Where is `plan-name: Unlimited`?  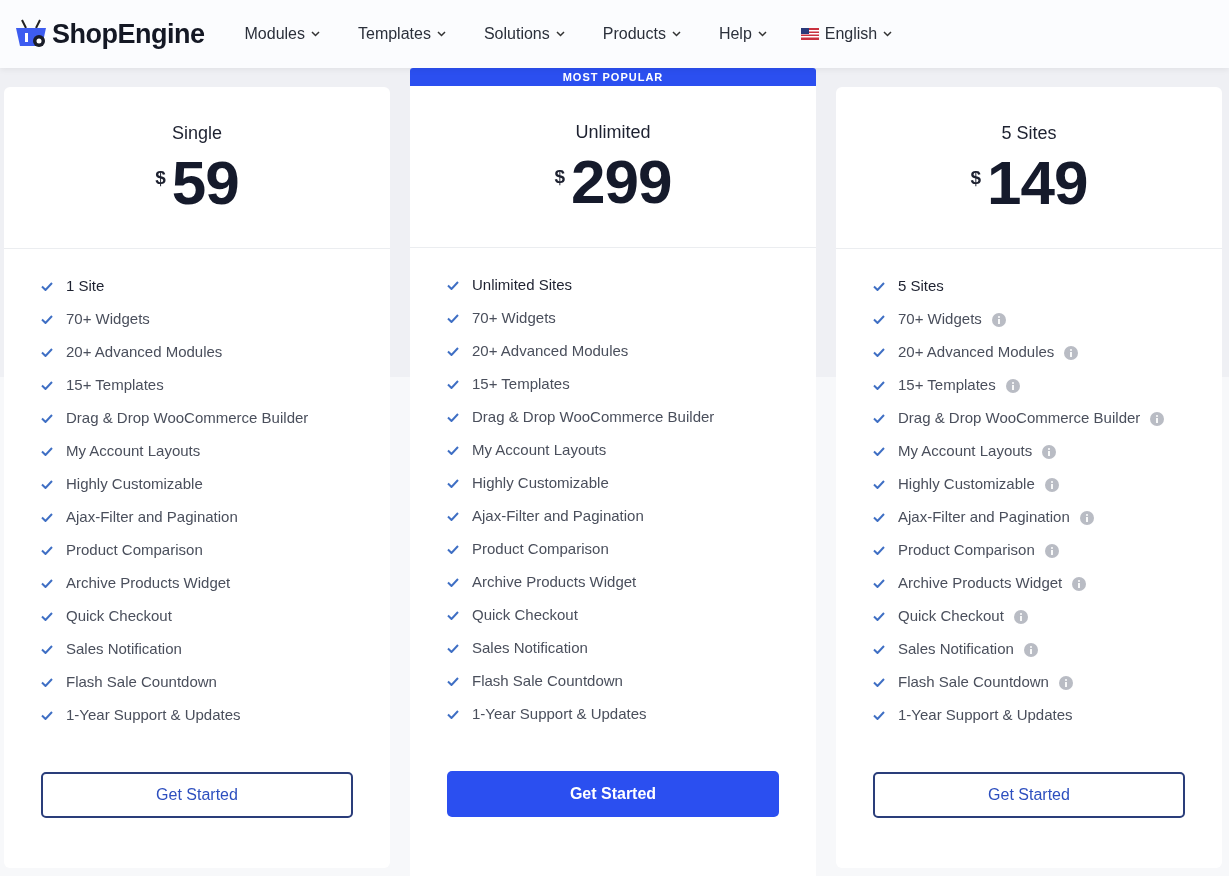 plan-name: Unlimited is located at coordinates (613, 132).